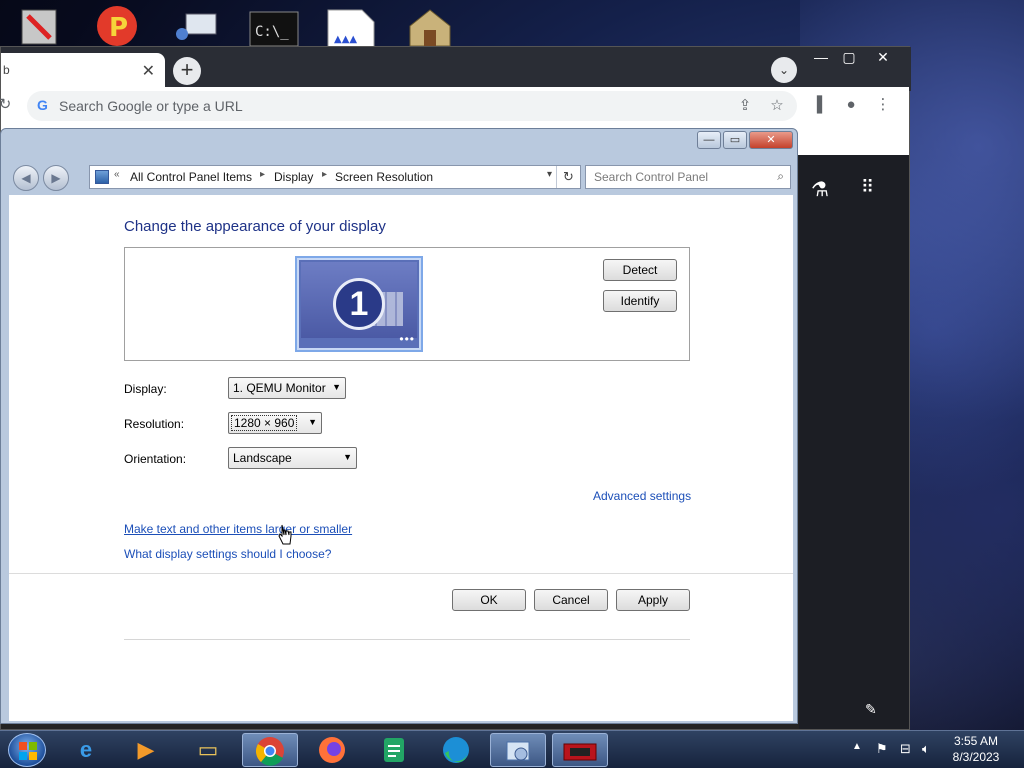 Image resolution: width=1024 pixels, height=768 pixels. What do you see at coordinates (854, 442) in the screenshot?
I see `page-right-panel: ⚗ ⠿ ✎` at bounding box center [854, 442].